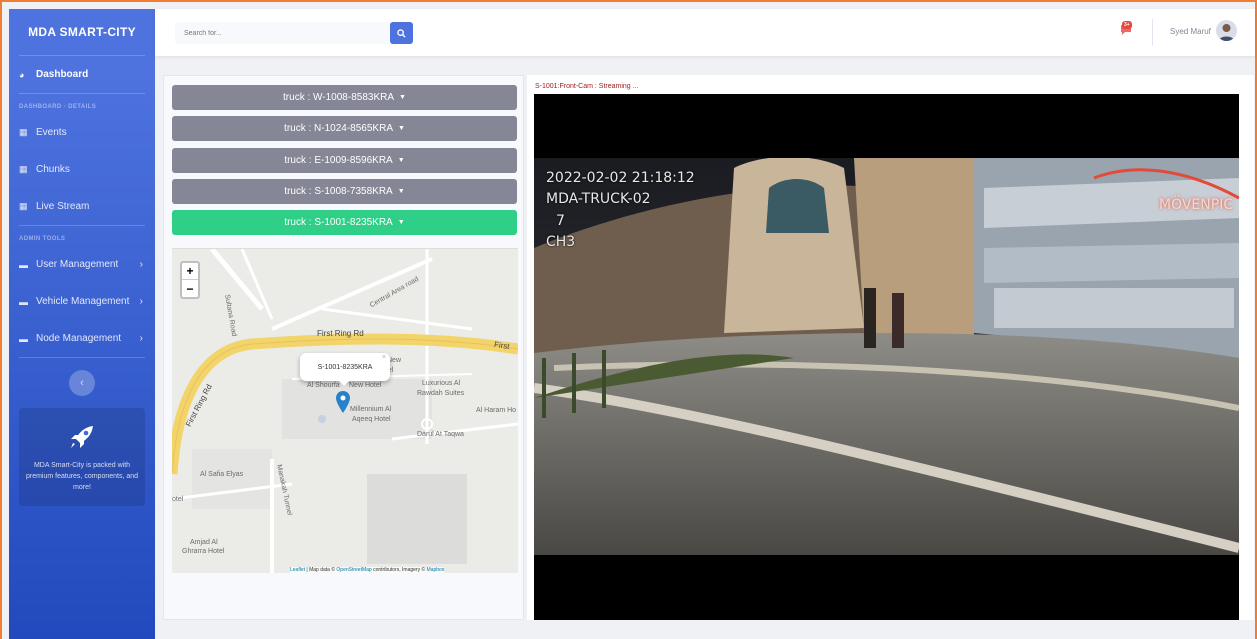 The image size is (1257, 639). I want to click on truck-dropdown-s-1001: truck : S-1001-8235KRA ▼, so click(344, 222).